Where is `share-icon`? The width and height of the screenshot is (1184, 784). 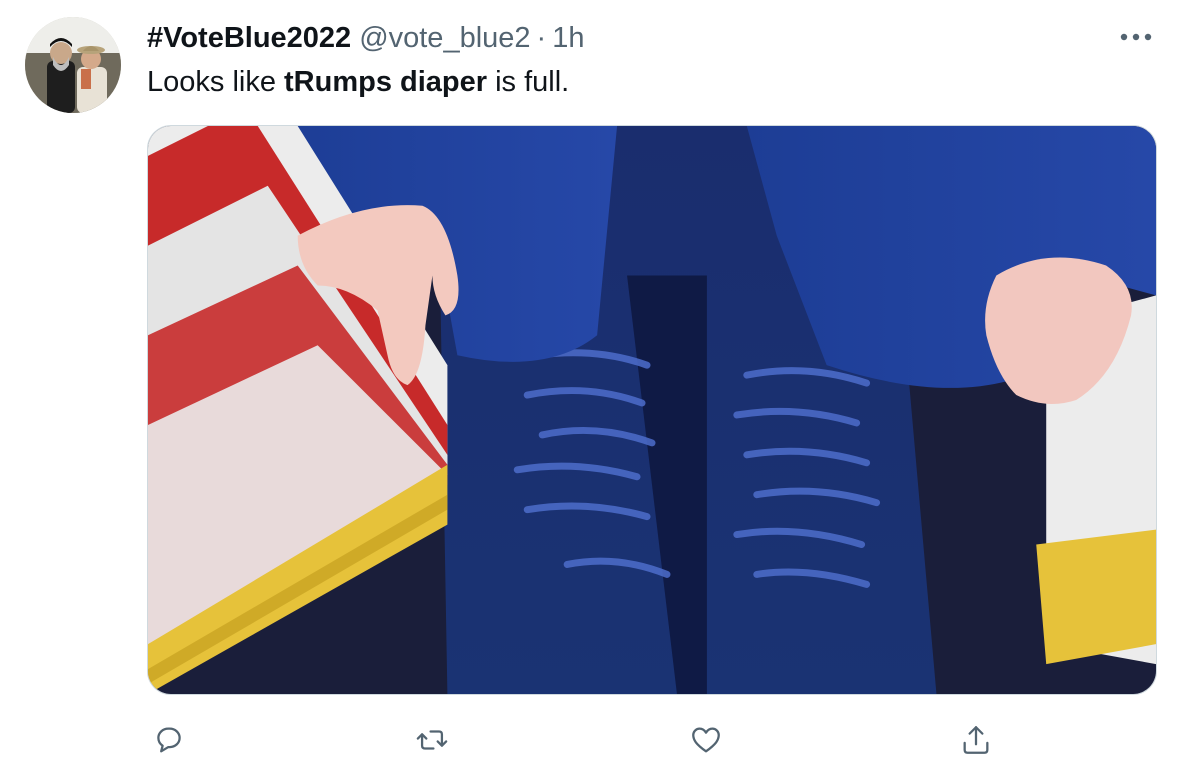
share-icon is located at coordinates (976, 740).